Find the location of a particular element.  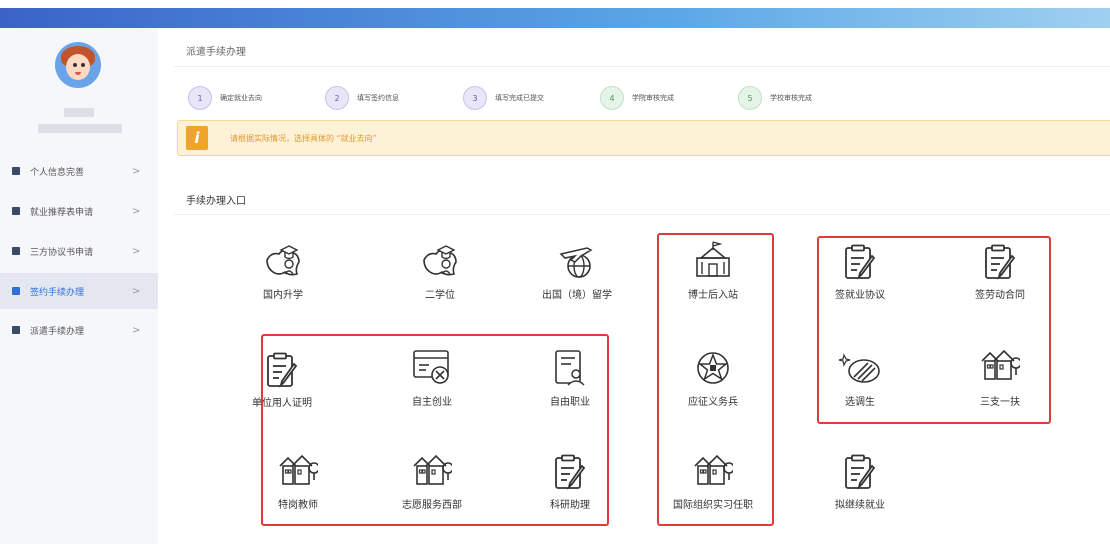

card-label: 签就业协议 is located at coordinates (860, 295).